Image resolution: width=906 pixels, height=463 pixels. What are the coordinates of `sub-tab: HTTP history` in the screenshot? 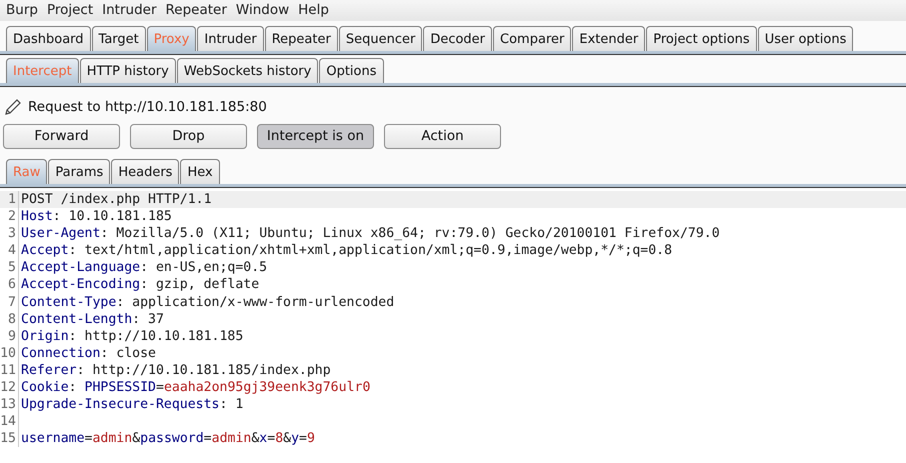 It's located at (128, 70).